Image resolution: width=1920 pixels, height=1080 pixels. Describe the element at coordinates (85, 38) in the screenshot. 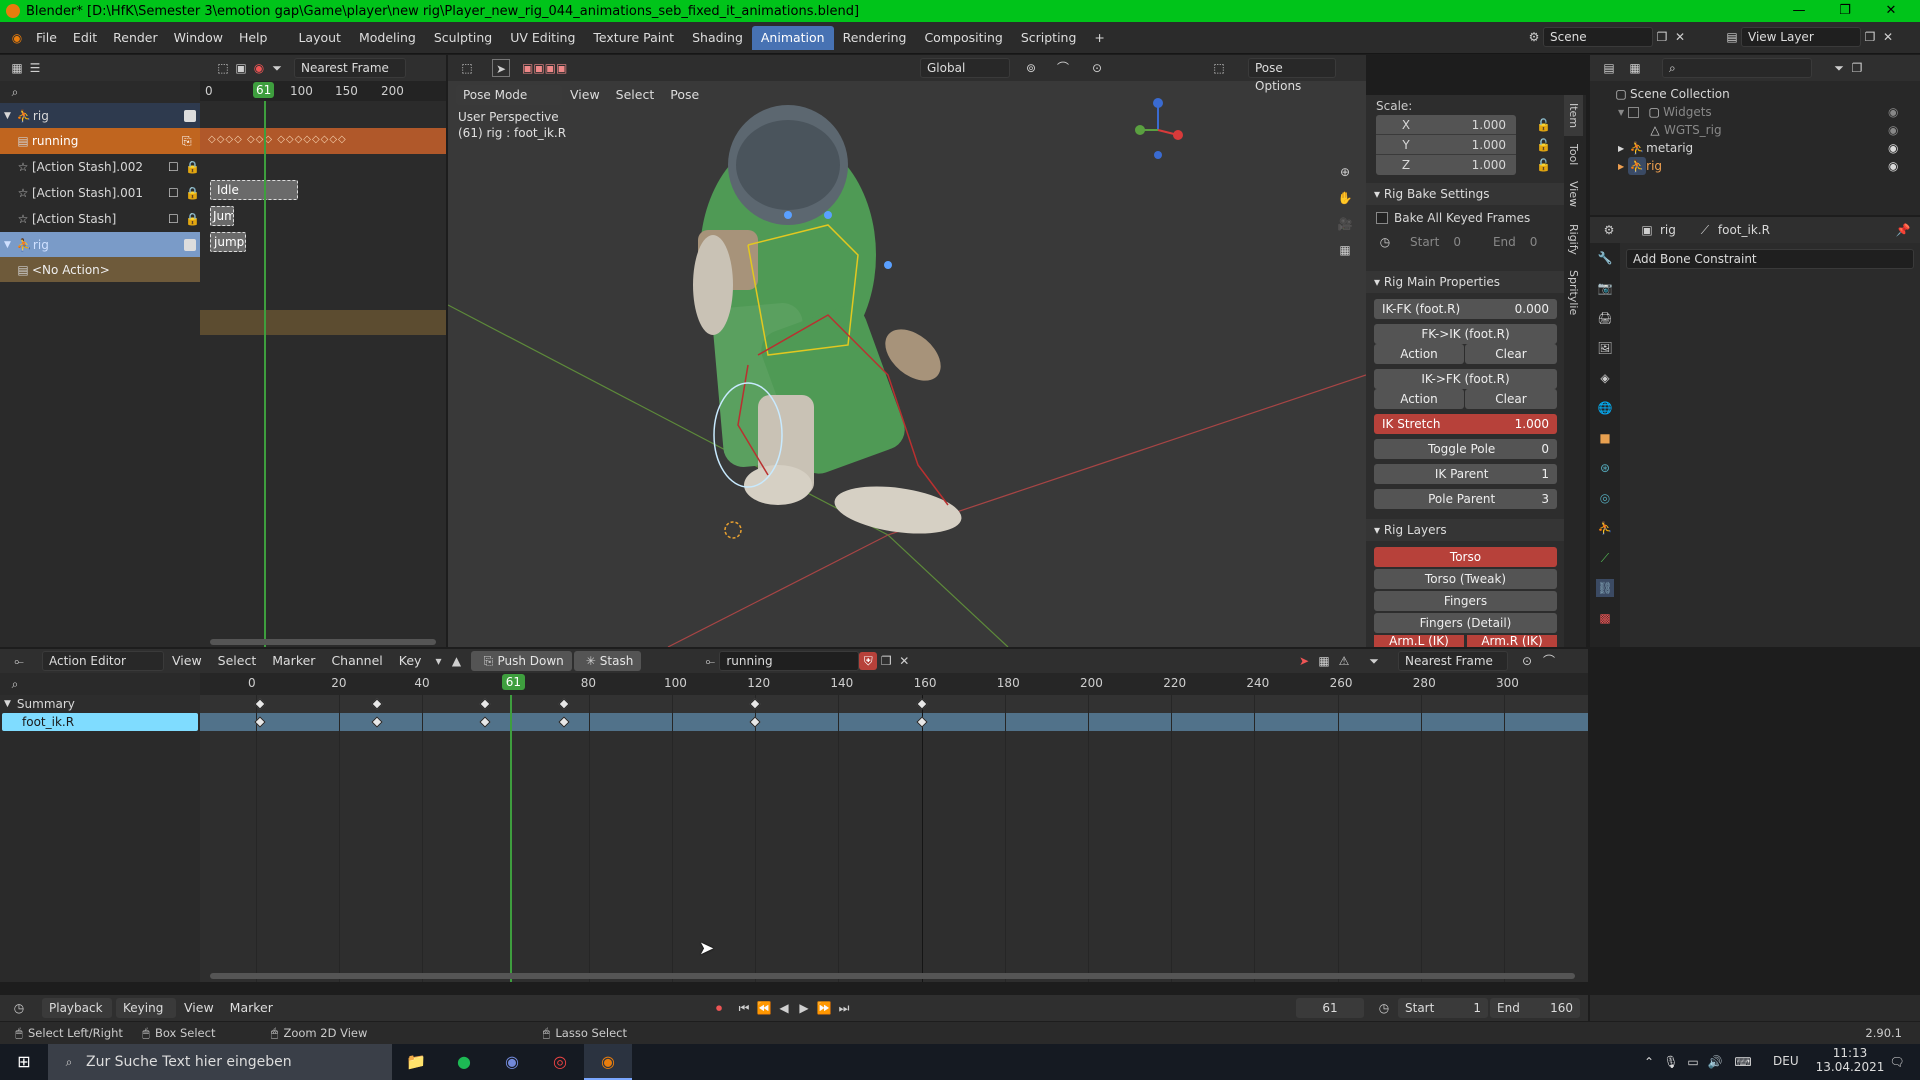

I see `menu-edit: Edit` at that location.